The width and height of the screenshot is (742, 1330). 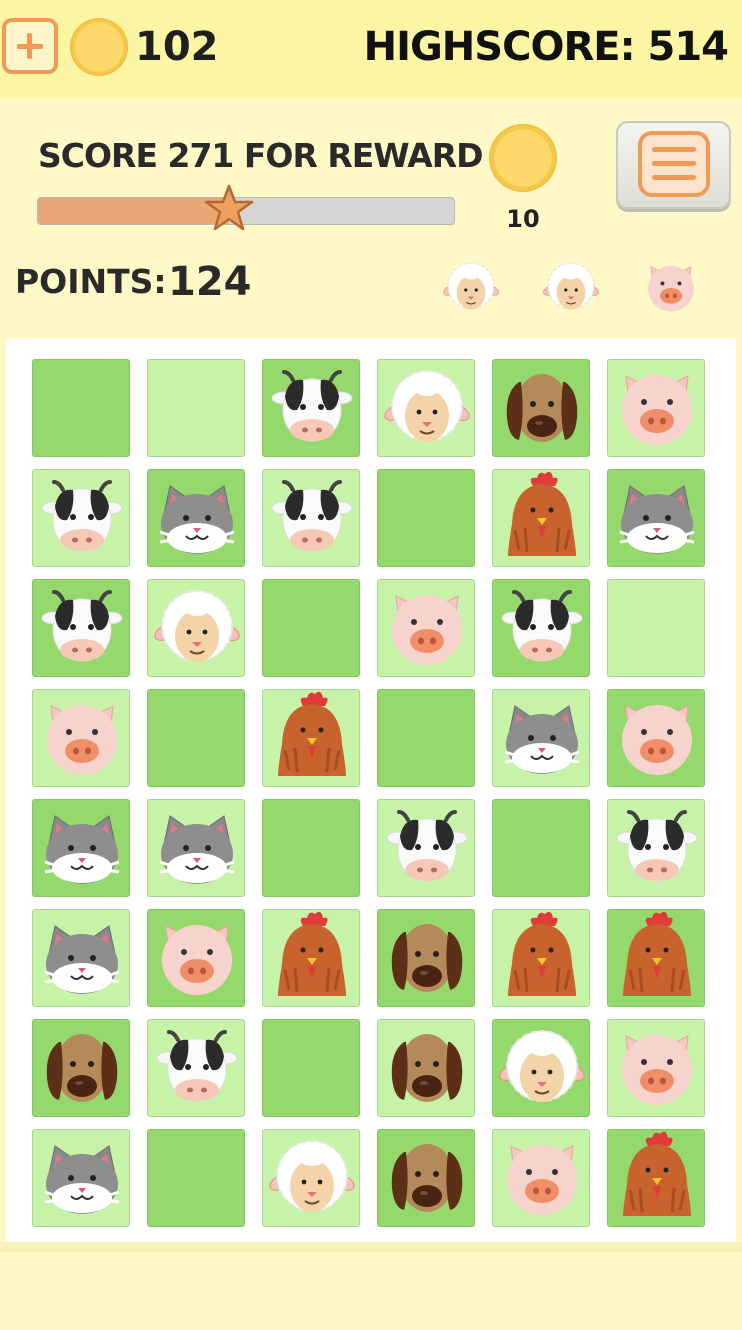 I want to click on hamburger-menu-icon, so click(x=674, y=164).